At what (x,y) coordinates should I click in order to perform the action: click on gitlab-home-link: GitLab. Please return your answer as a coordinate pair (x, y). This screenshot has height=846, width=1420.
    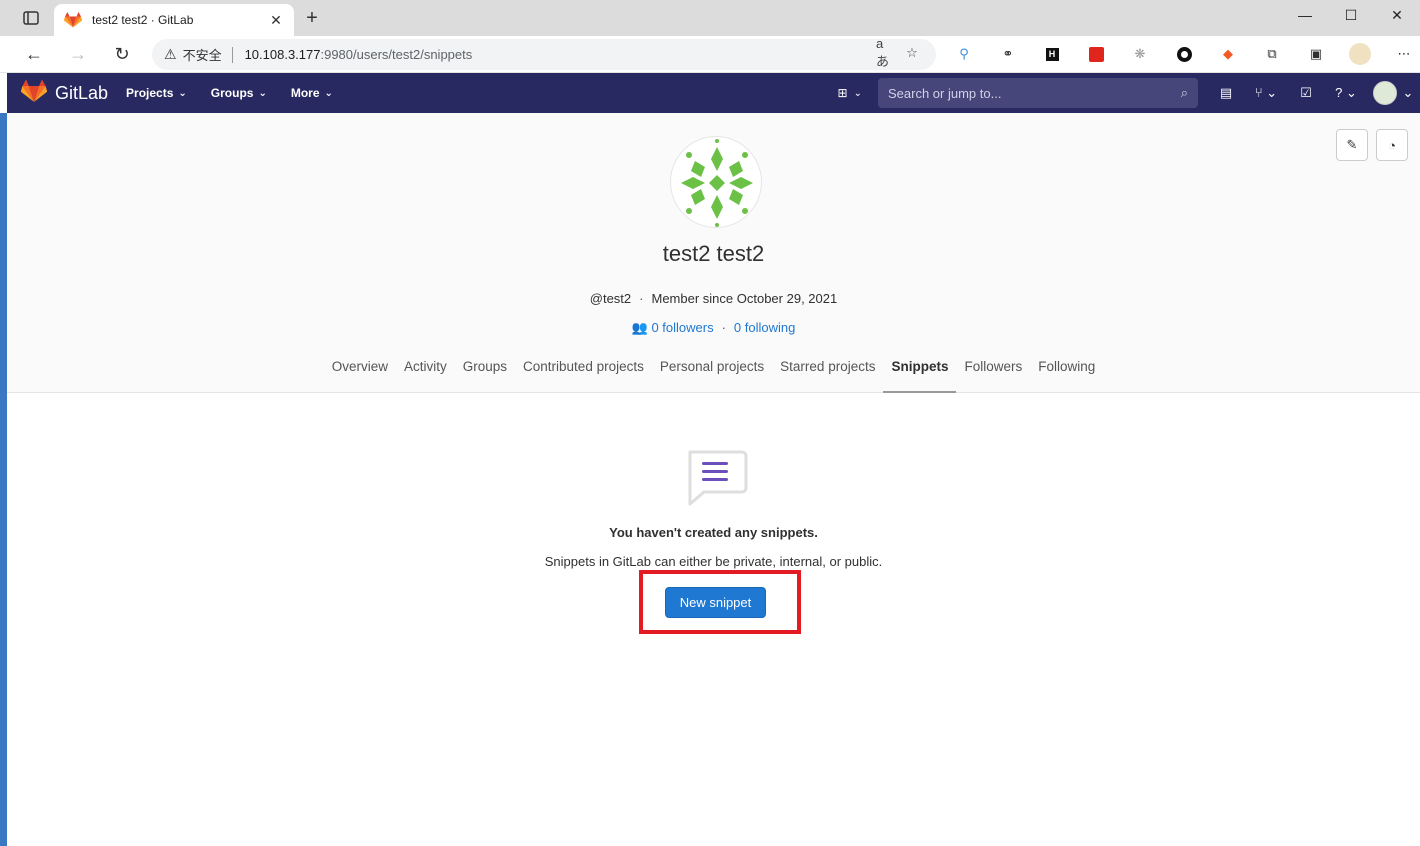
    Looking at the image, I should click on (64, 93).